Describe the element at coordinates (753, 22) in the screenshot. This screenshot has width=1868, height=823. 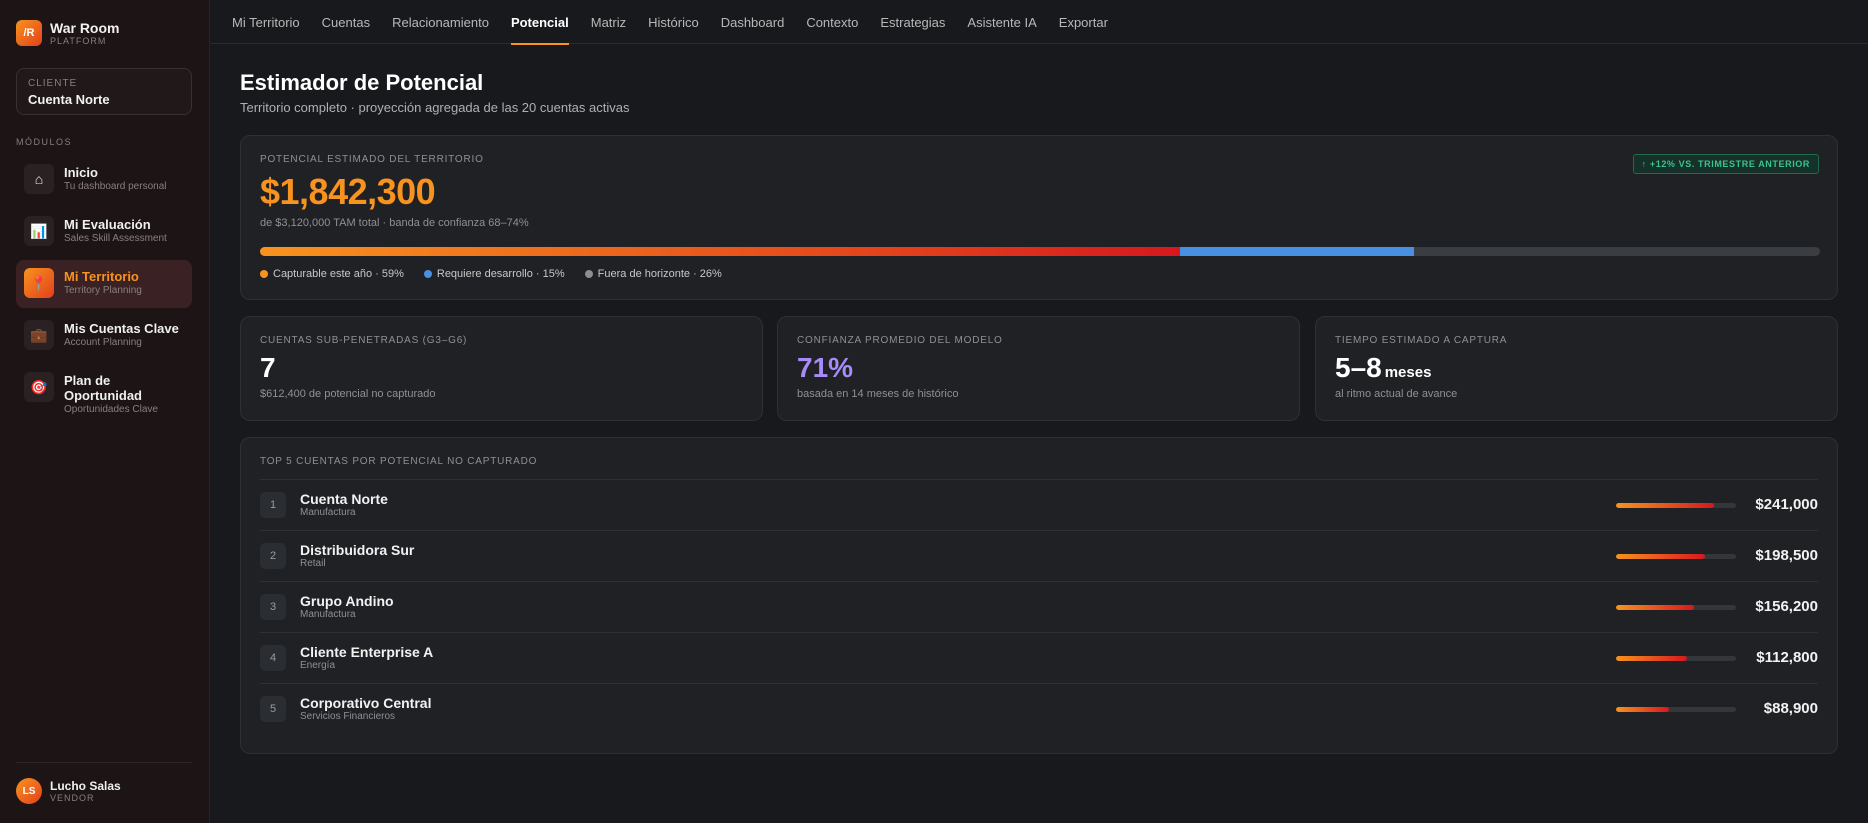
I see `tab-dashboard: Dashboard` at that location.